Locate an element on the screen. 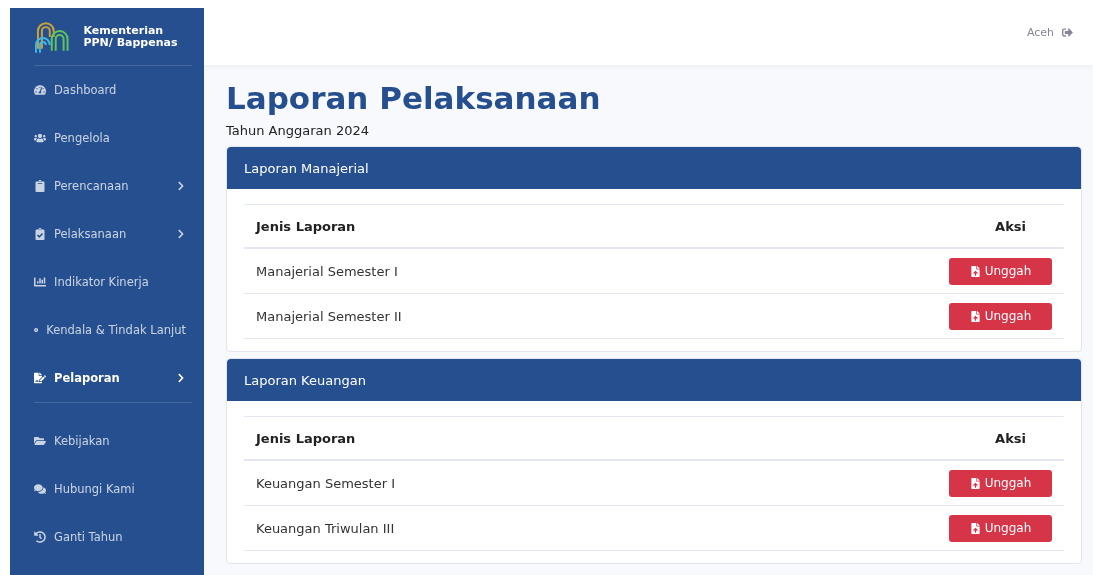 The width and height of the screenshot is (1093, 575). folder-icon is located at coordinates (40, 441).